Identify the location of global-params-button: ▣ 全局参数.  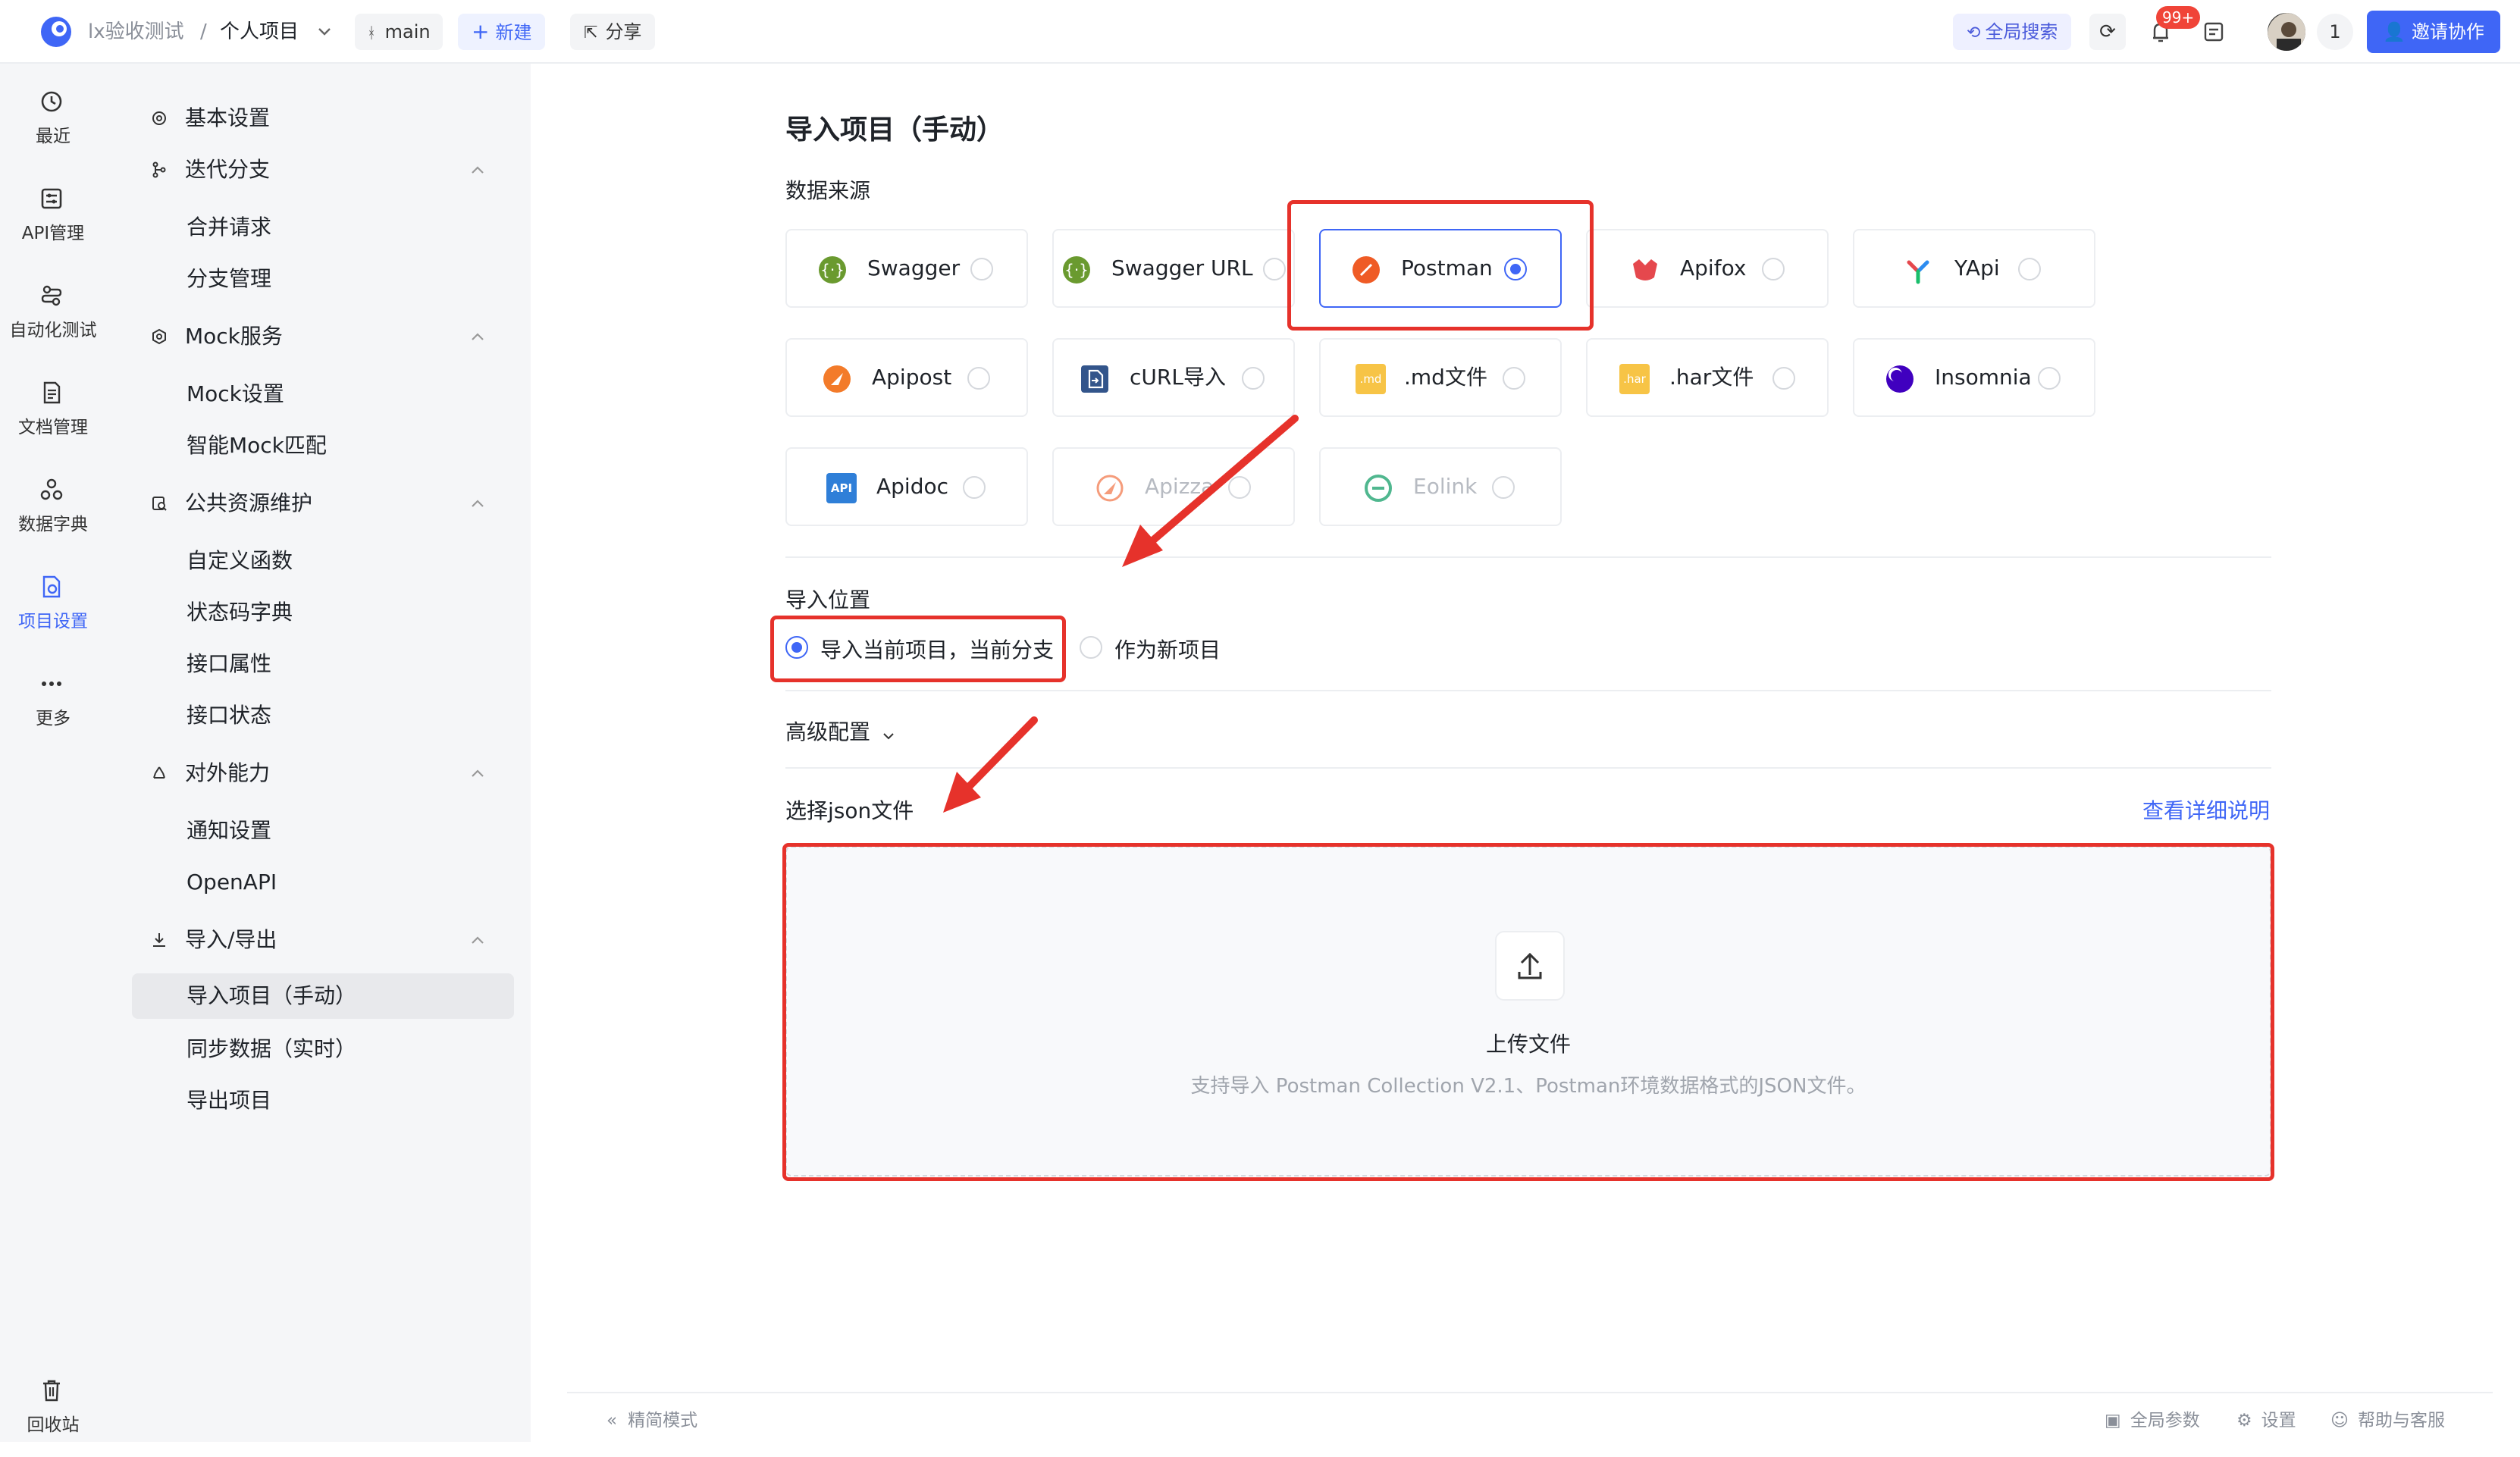
(2152, 1420).